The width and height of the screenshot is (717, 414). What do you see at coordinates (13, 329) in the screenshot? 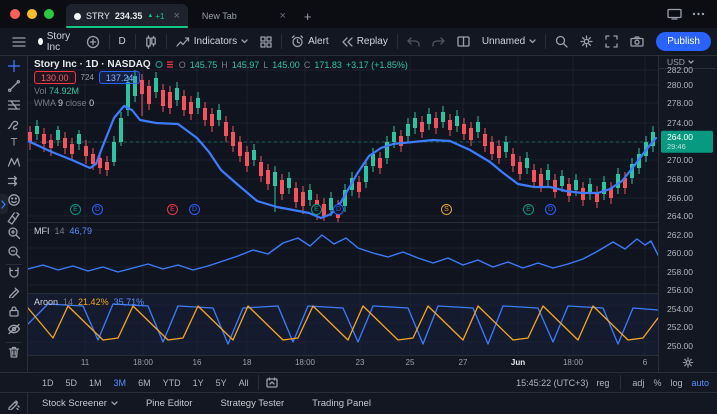
I see `hide-all-drawings-icon` at bounding box center [13, 329].